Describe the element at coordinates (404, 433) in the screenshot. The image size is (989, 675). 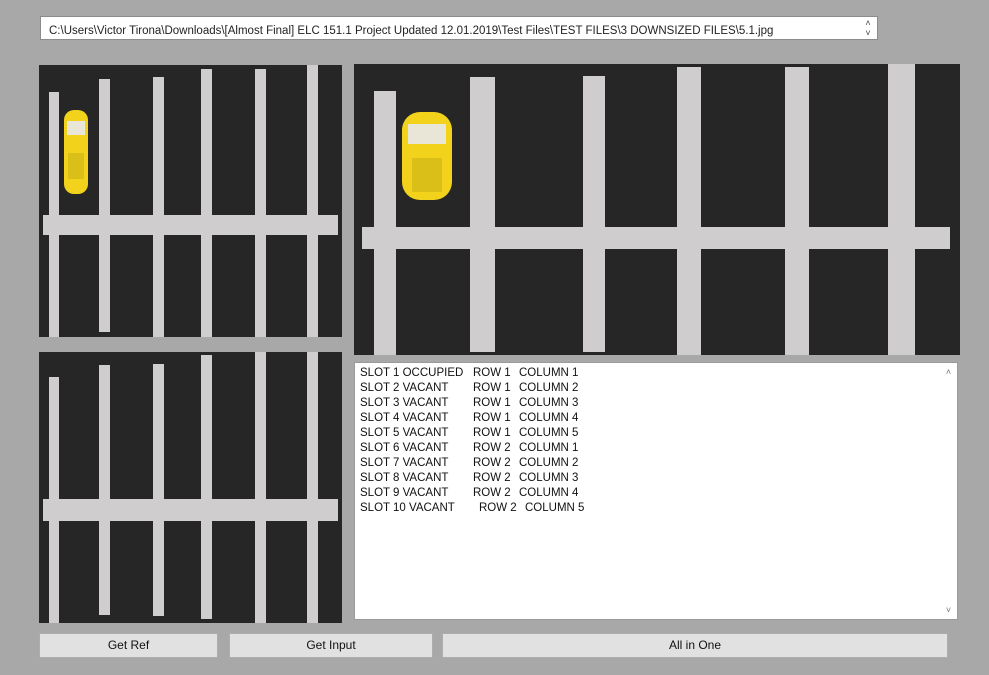
I see `slot-status: SLOT 5 VACANT` at that location.